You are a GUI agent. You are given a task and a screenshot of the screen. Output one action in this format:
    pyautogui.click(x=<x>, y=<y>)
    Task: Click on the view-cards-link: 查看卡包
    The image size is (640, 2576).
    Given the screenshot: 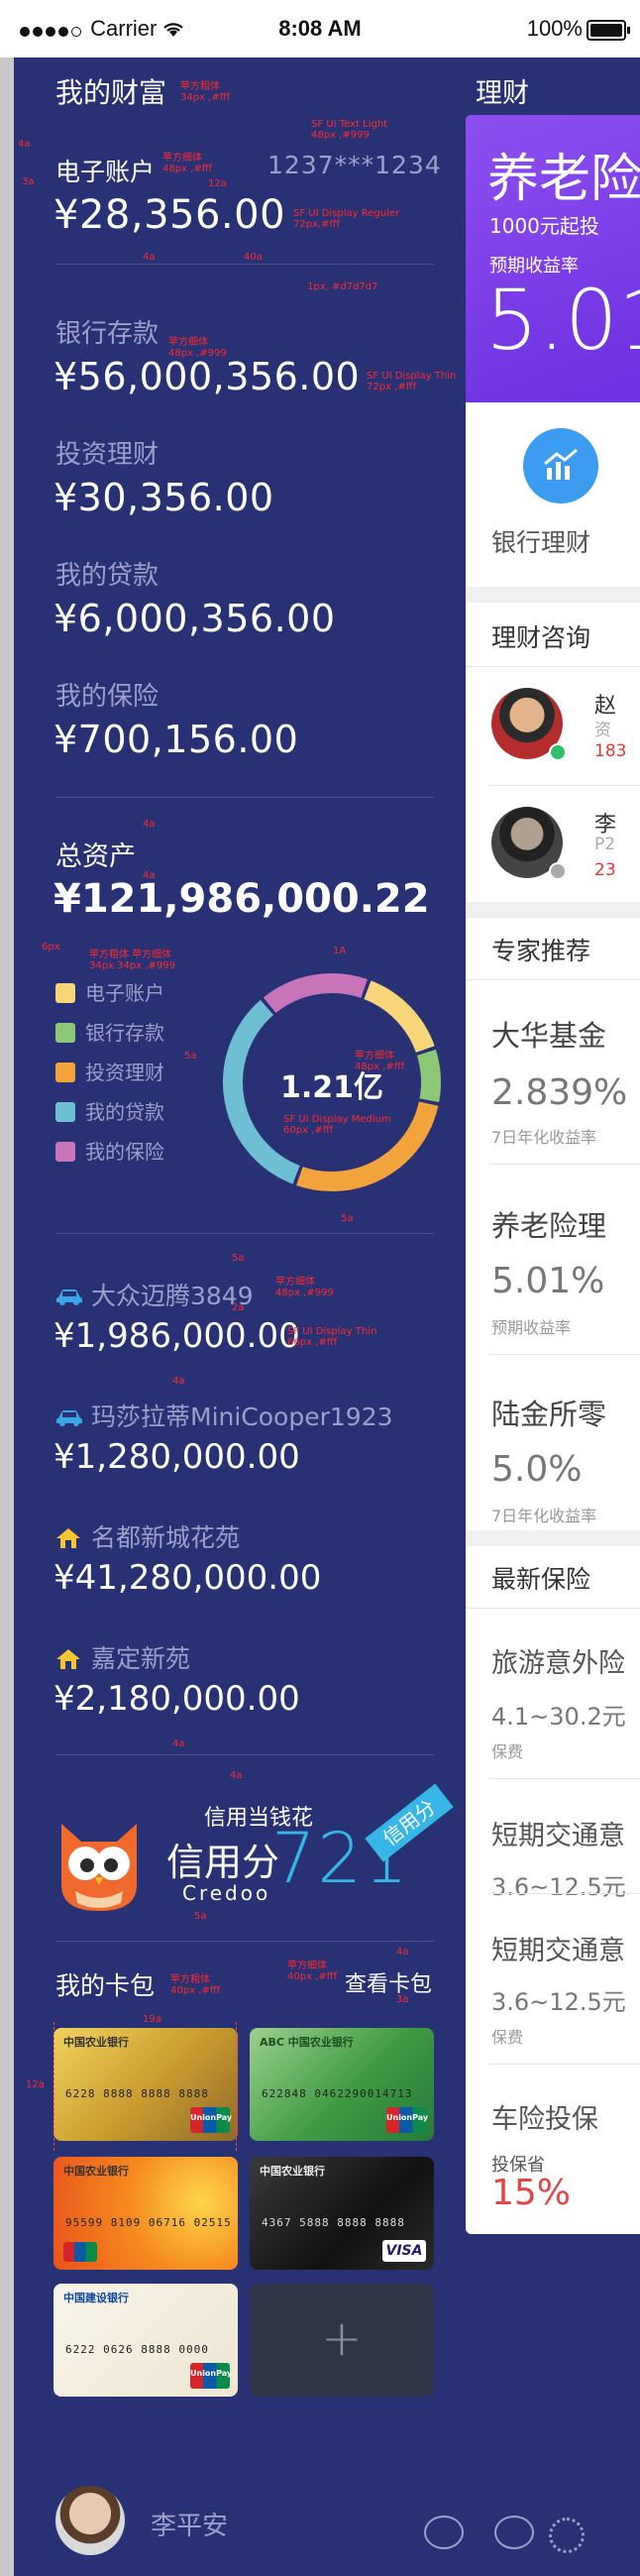 What is the action you would take?
    pyautogui.click(x=388, y=1982)
    